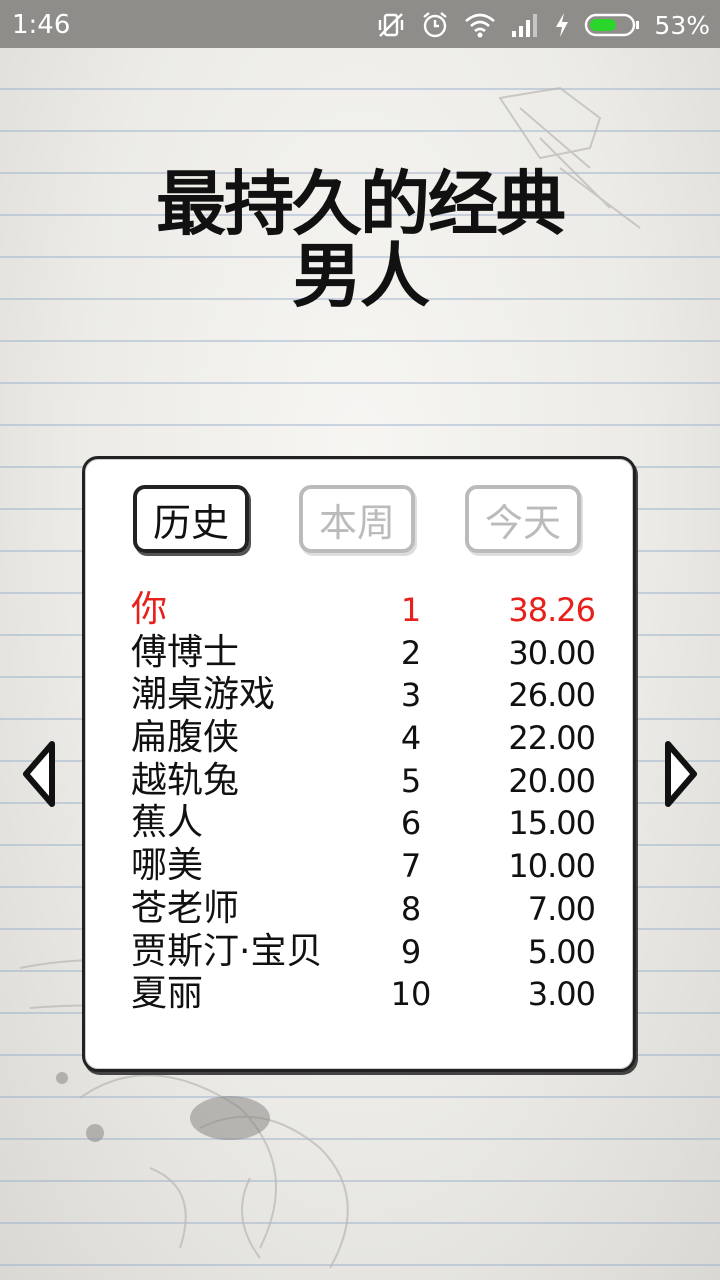  Describe the element at coordinates (167, 823) in the screenshot. I see `player-name: 蕉人` at that location.